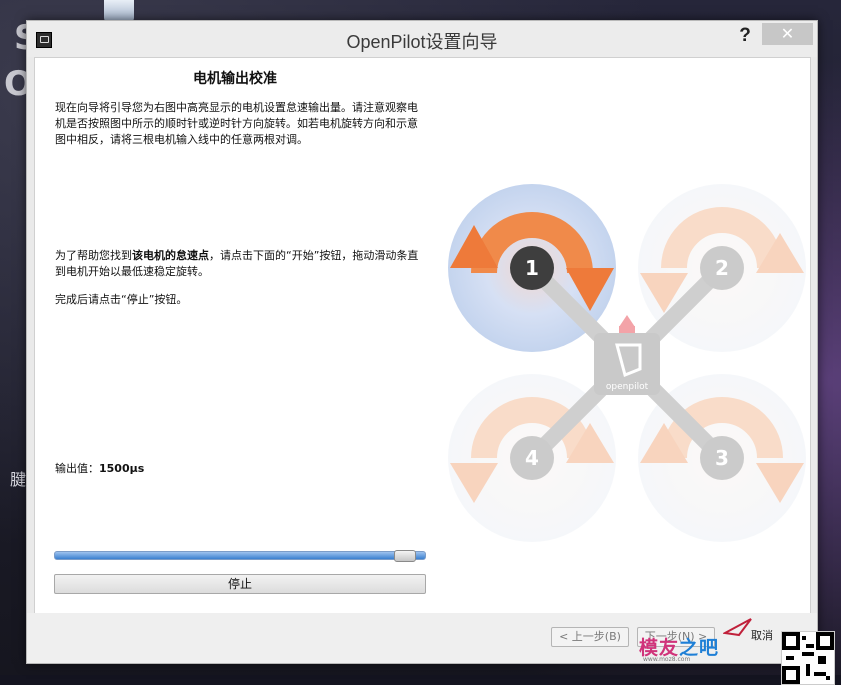 The image size is (841, 685). Describe the element at coordinates (119, 11) in the screenshot. I see `desktop-recycle-bin-icon` at that location.